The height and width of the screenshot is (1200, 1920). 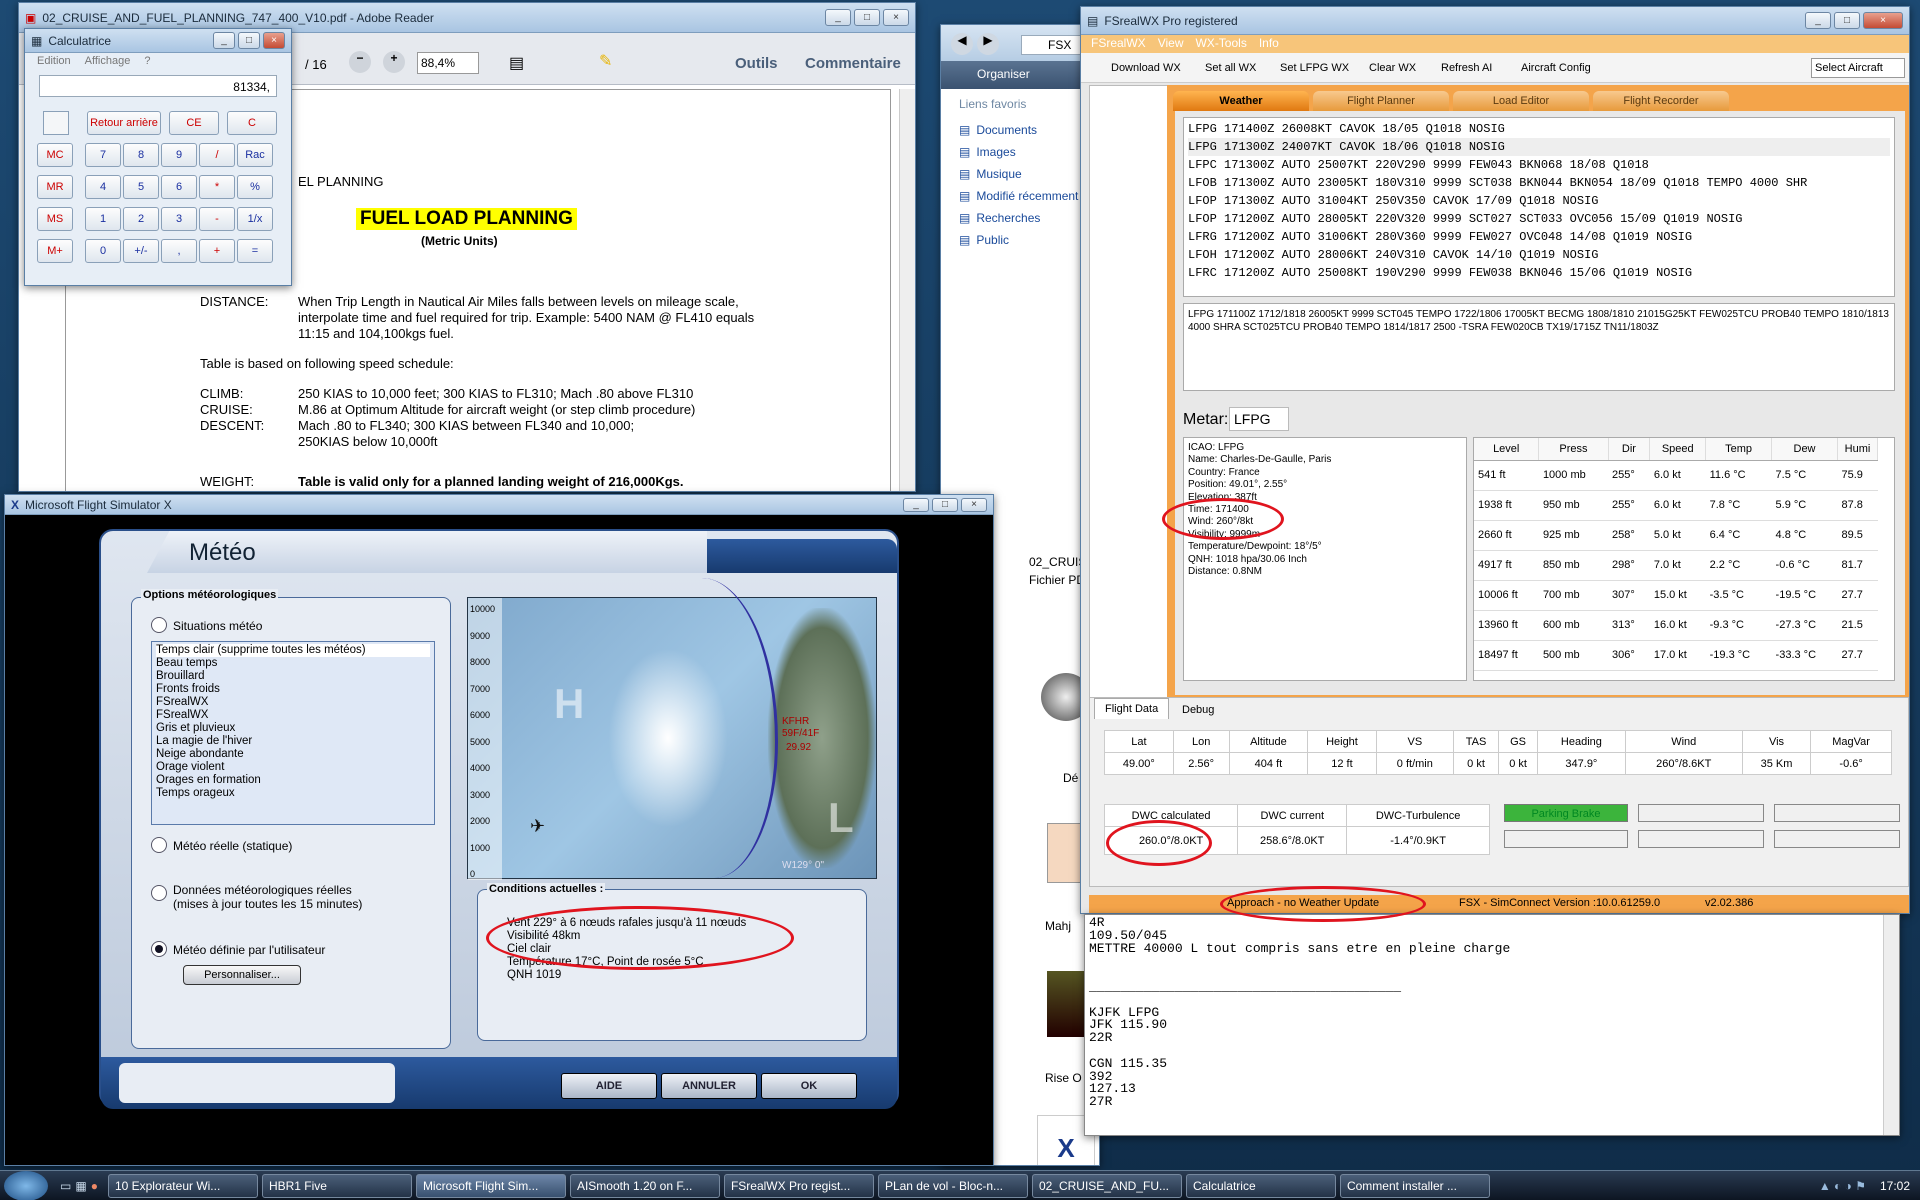 I want to click on menu-edition: Edition, so click(x=54, y=62).